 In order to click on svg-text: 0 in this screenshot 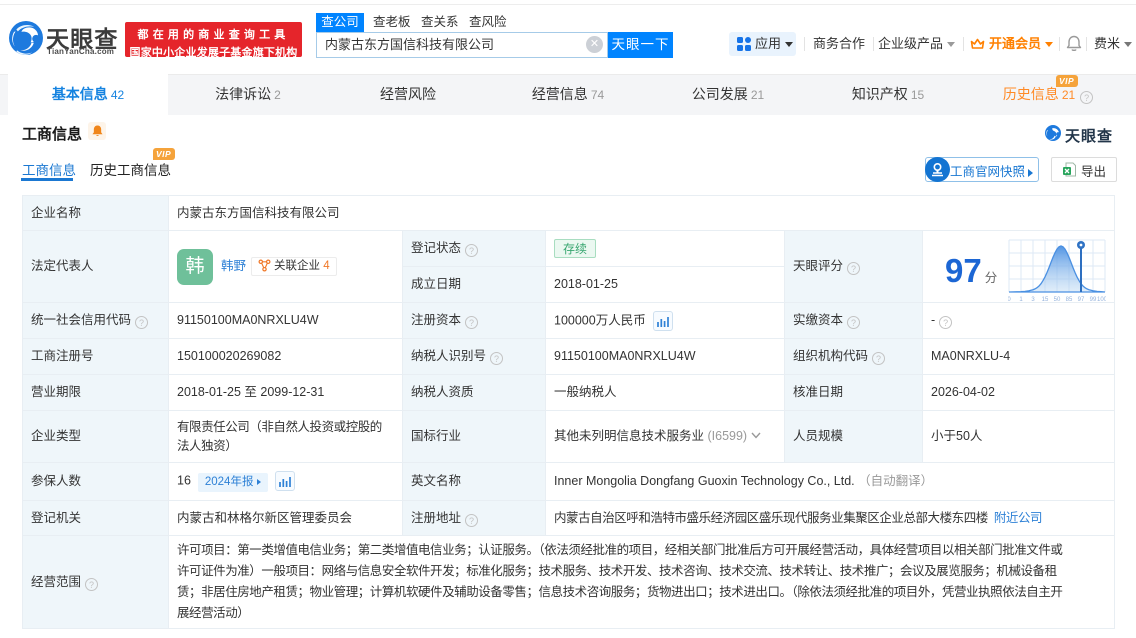, I will do `click(1009, 300)`.